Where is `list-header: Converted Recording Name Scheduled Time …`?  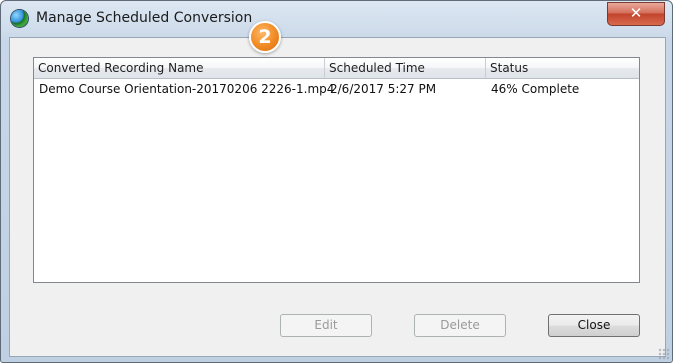 list-header: Converted Recording Name Scheduled Time … is located at coordinates (336, 68).